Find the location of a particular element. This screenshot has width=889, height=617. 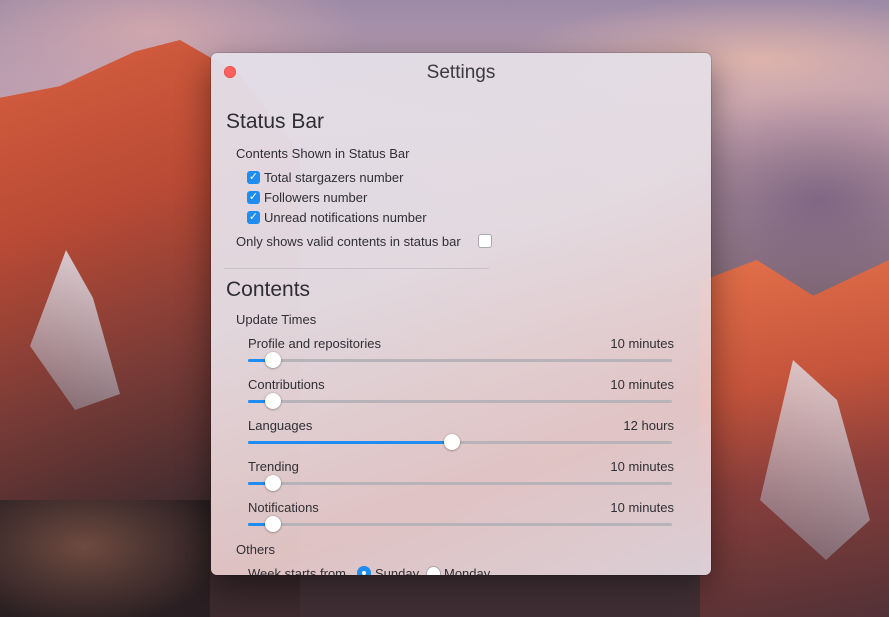

slider-label: Profile and repositories is located at coordinates (314, 343).